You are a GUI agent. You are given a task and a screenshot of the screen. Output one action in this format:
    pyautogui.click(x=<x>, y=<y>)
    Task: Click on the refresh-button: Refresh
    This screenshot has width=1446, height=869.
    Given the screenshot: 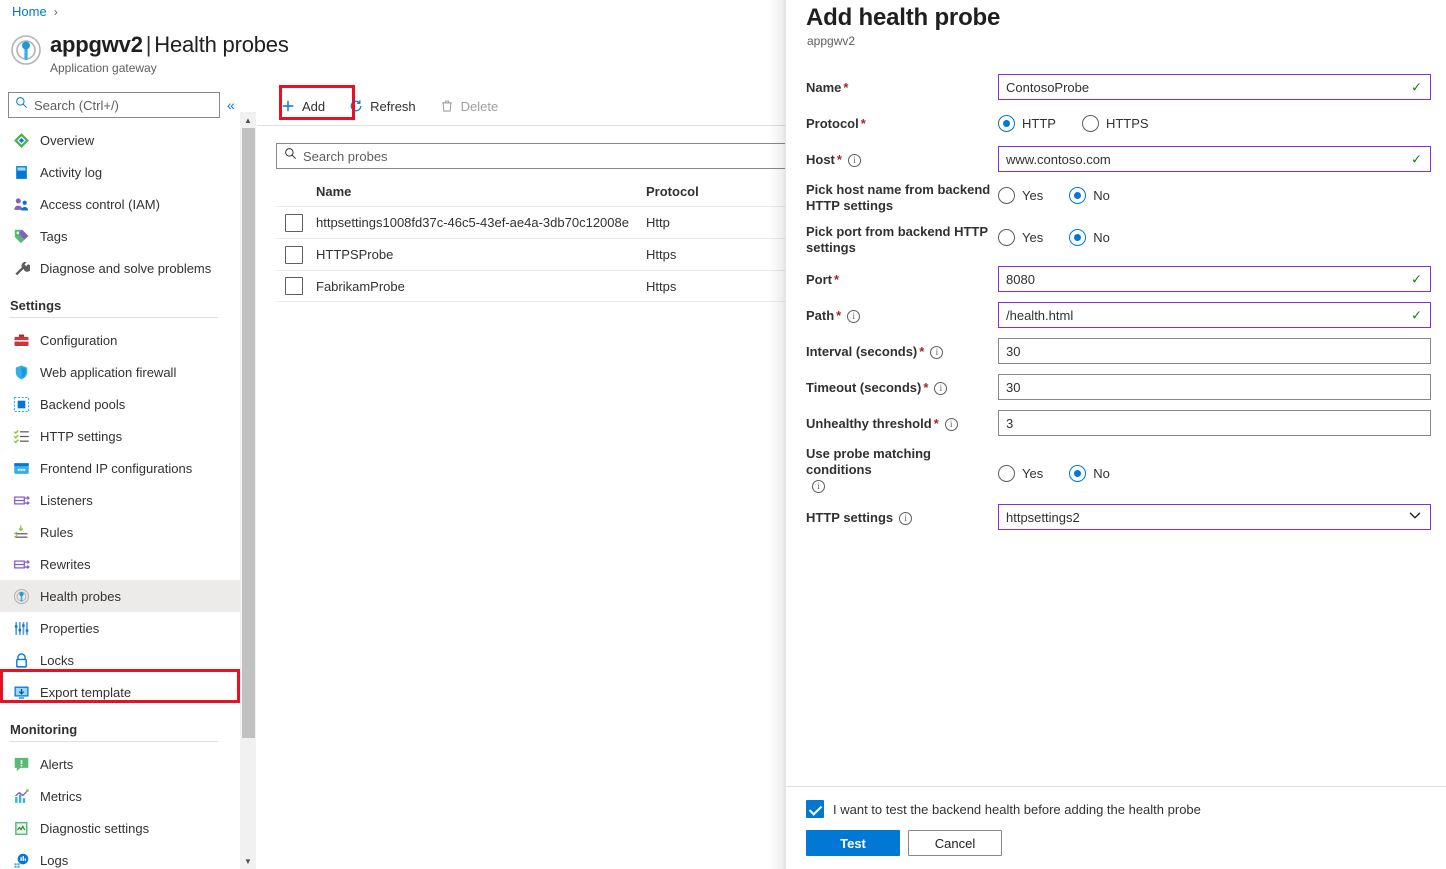 What is the action you would take?
    pyautogui.click(x=382, y=106)
    